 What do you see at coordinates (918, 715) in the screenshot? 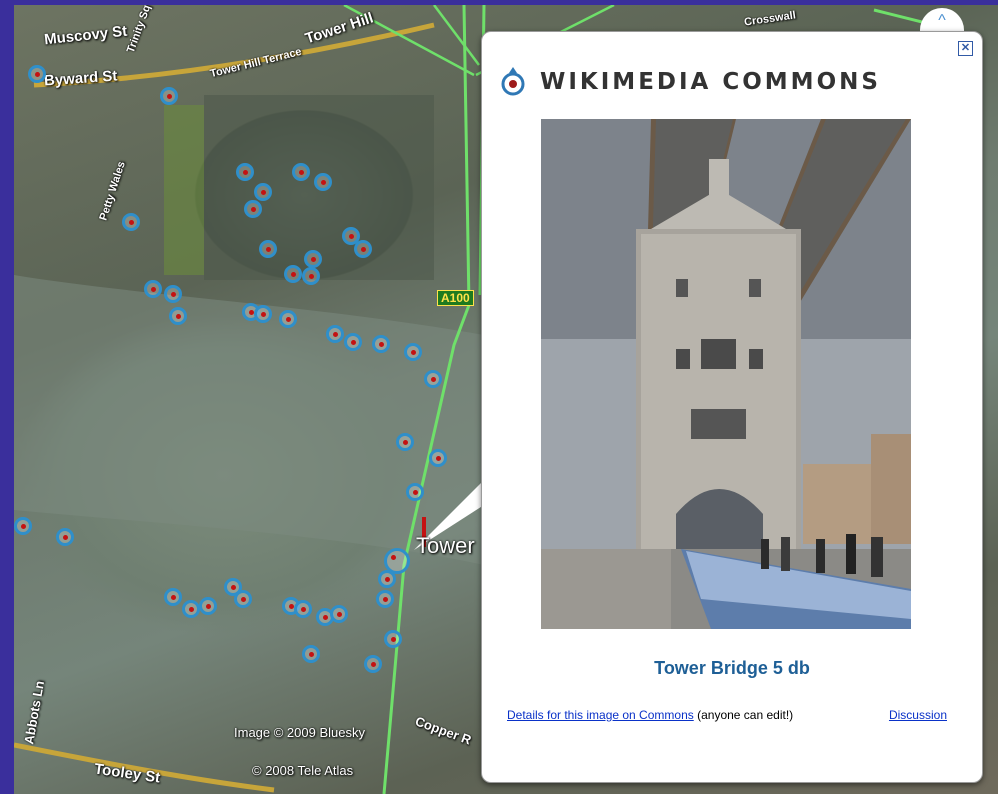
I see `discussion-link: Discussion` at bounding box center [918, 715].